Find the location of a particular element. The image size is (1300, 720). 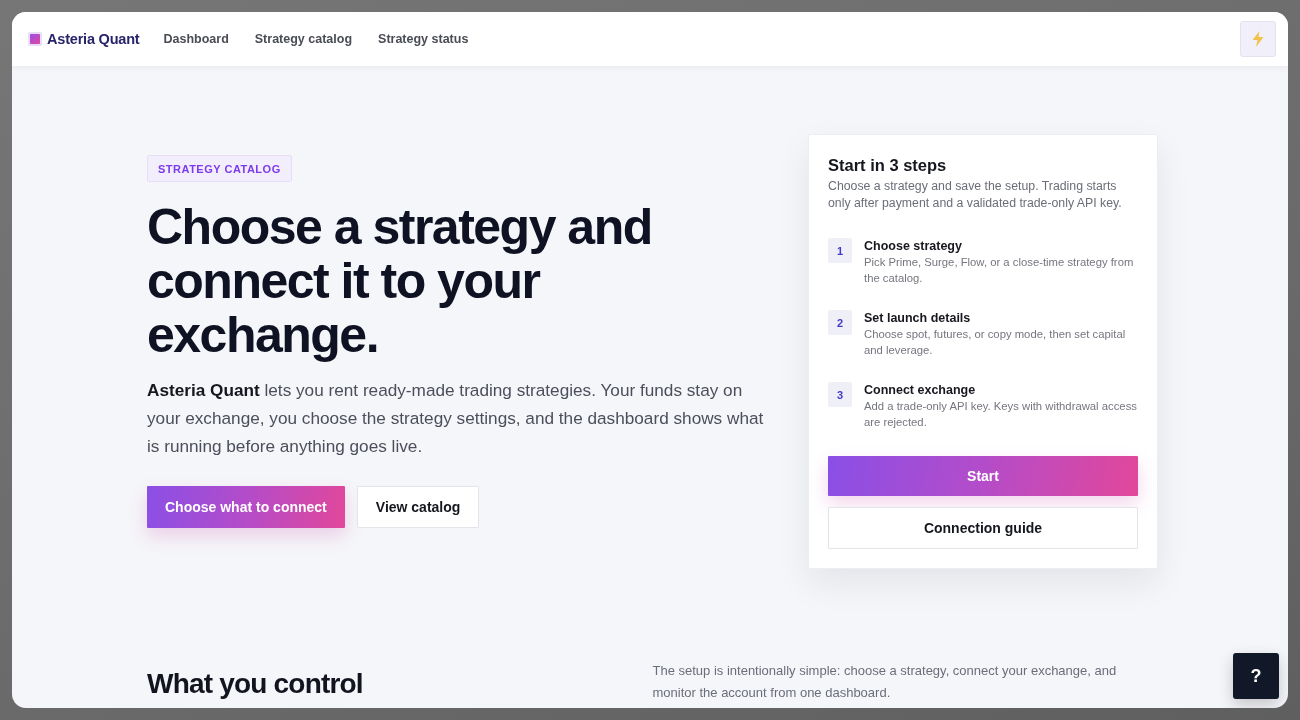

step-title: Connect exchange is located at coordinates (920, 390).